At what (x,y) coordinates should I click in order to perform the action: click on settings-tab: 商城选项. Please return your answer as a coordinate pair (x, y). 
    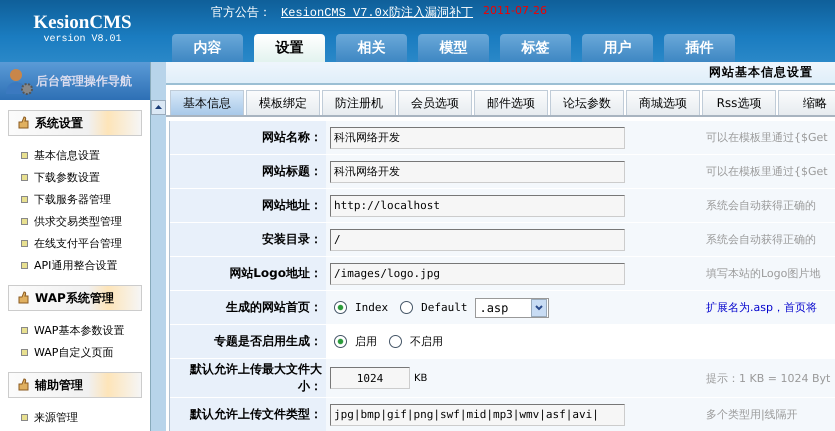
    Looking at the image, I should click on (663, 102).